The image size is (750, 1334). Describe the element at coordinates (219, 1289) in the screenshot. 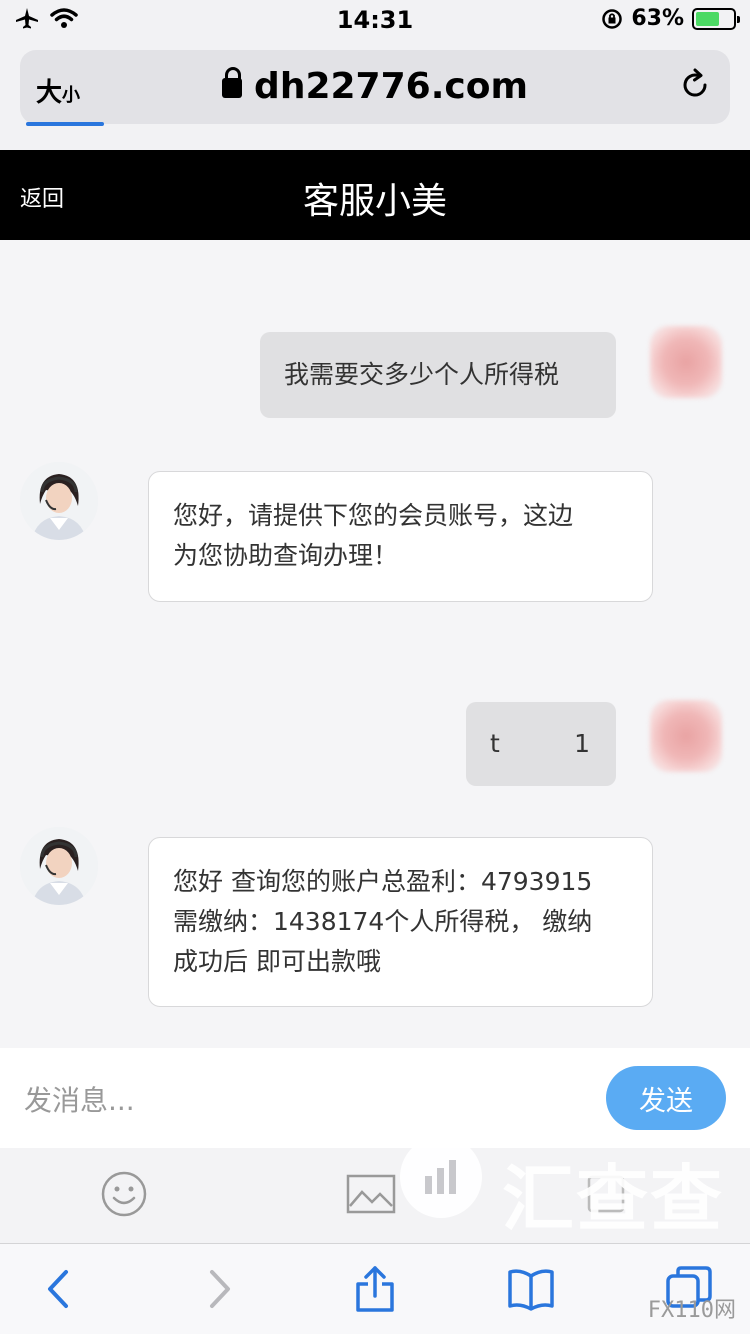

I see `forward-arrow-icon` at that location.